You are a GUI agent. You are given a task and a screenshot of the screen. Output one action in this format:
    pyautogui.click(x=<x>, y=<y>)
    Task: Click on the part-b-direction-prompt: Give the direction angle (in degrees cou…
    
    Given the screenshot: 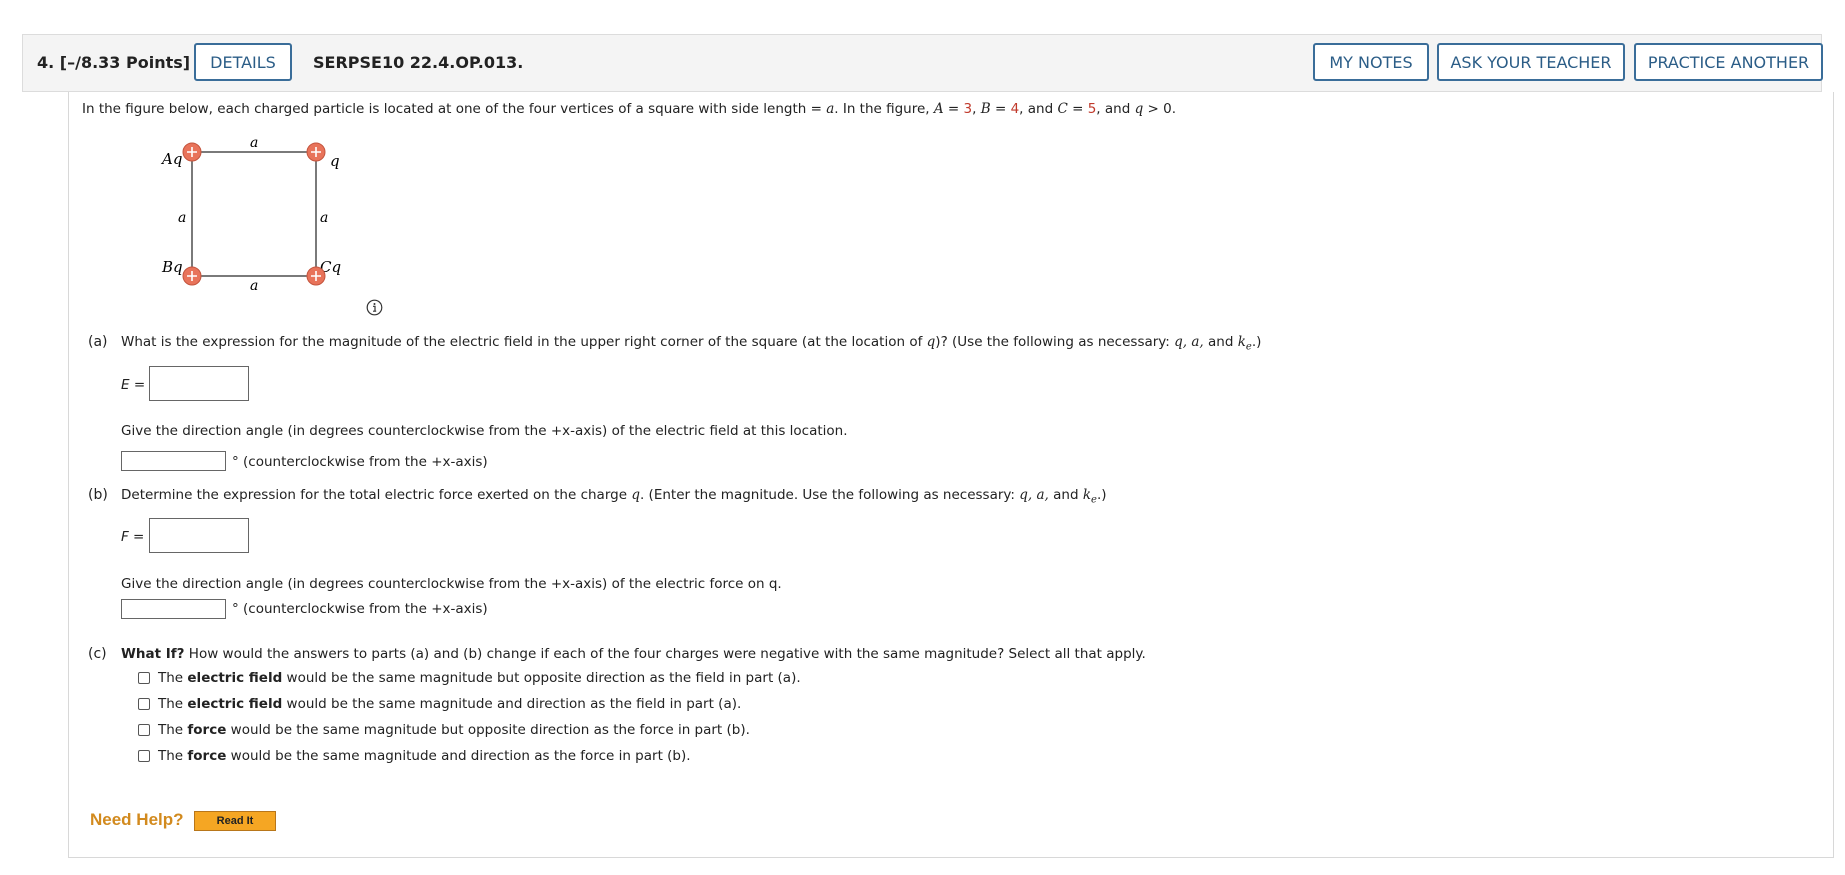 What is the action you would take?
    pyautogui.click(x=451, y=584)
    